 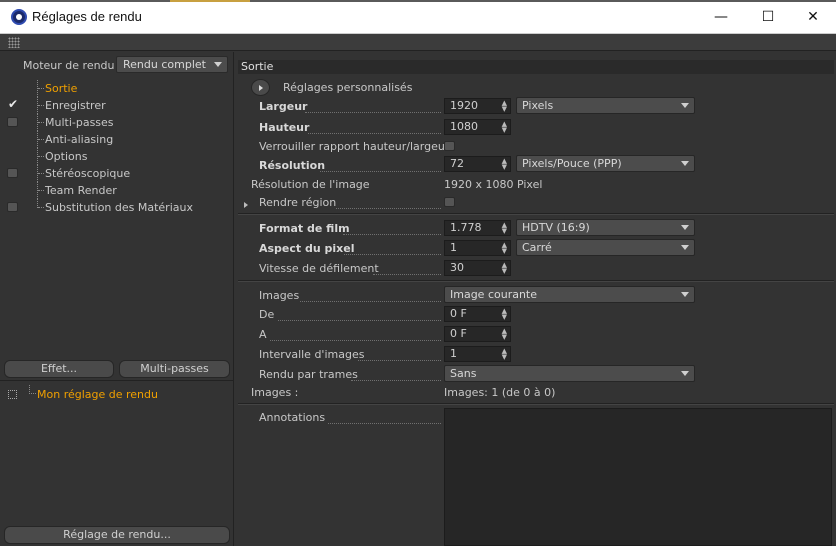 I want to click on pixel-aspect-preset: Carré, so click(x=537, y=247).